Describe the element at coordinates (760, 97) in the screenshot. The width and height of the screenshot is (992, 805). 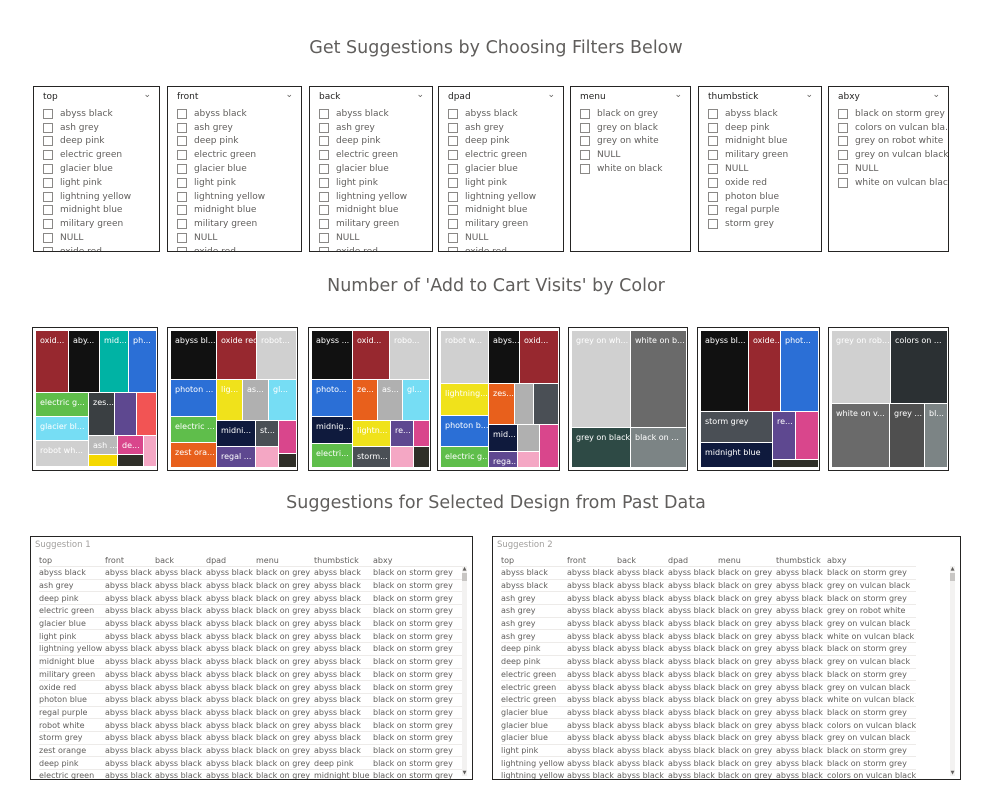
I see `slicer-header: thumbstick ⌄` at that location.